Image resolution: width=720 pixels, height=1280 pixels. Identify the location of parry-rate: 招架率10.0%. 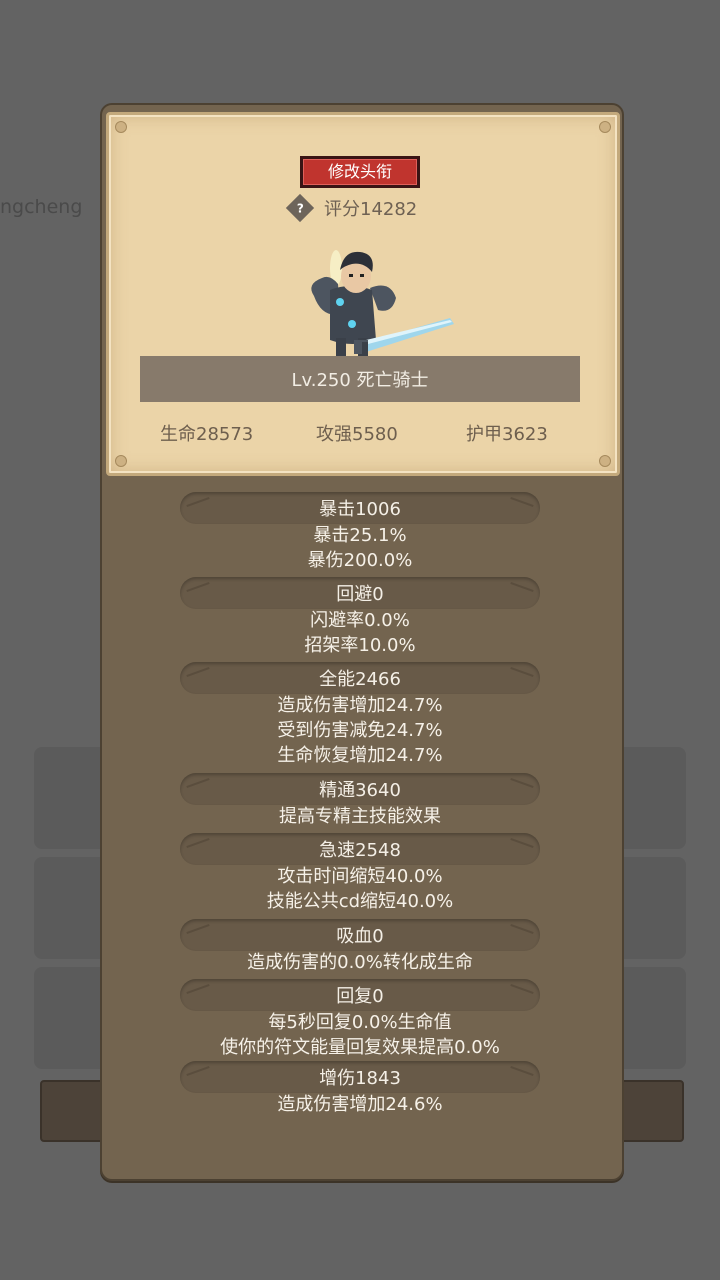
(360, 645).